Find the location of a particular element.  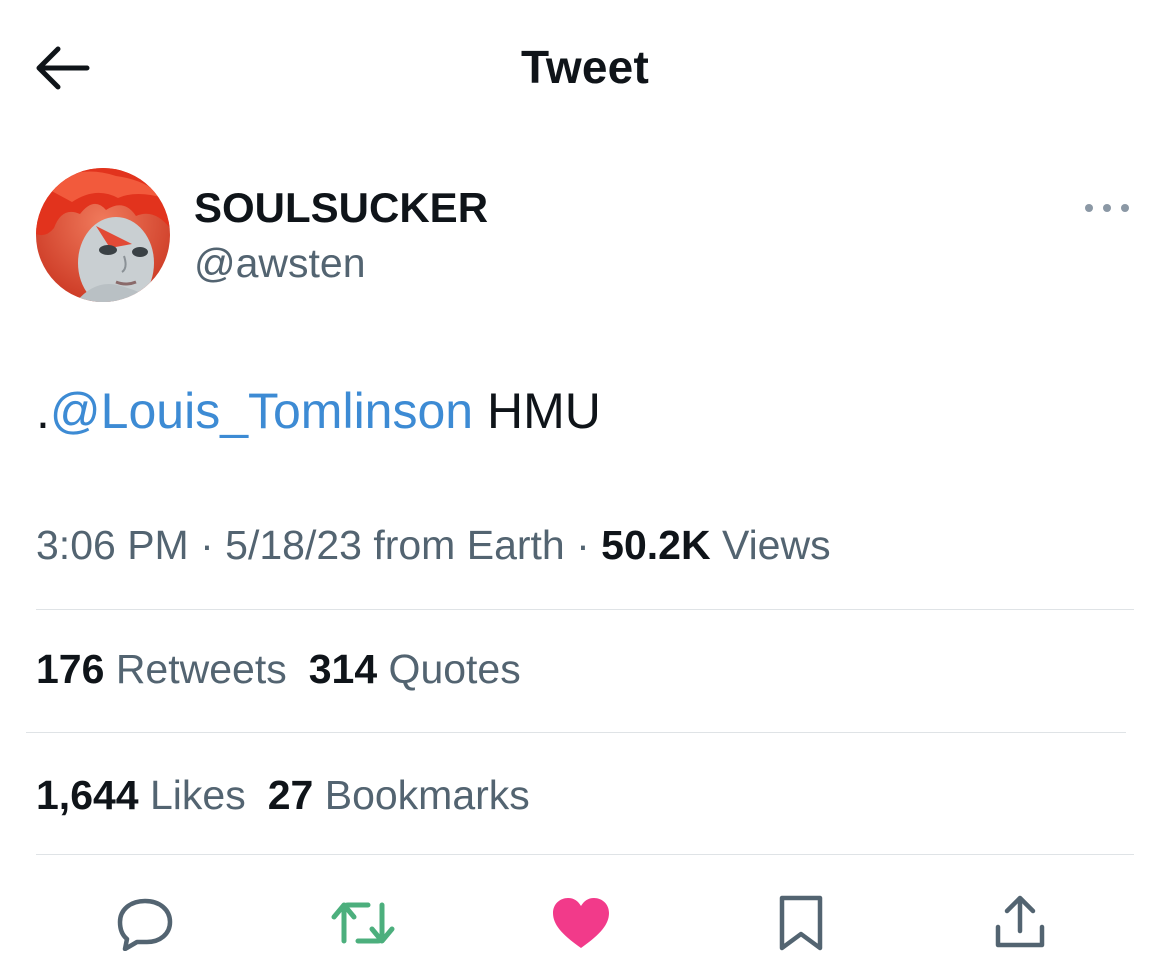

share-icon is located at coordinates (1020, 921).